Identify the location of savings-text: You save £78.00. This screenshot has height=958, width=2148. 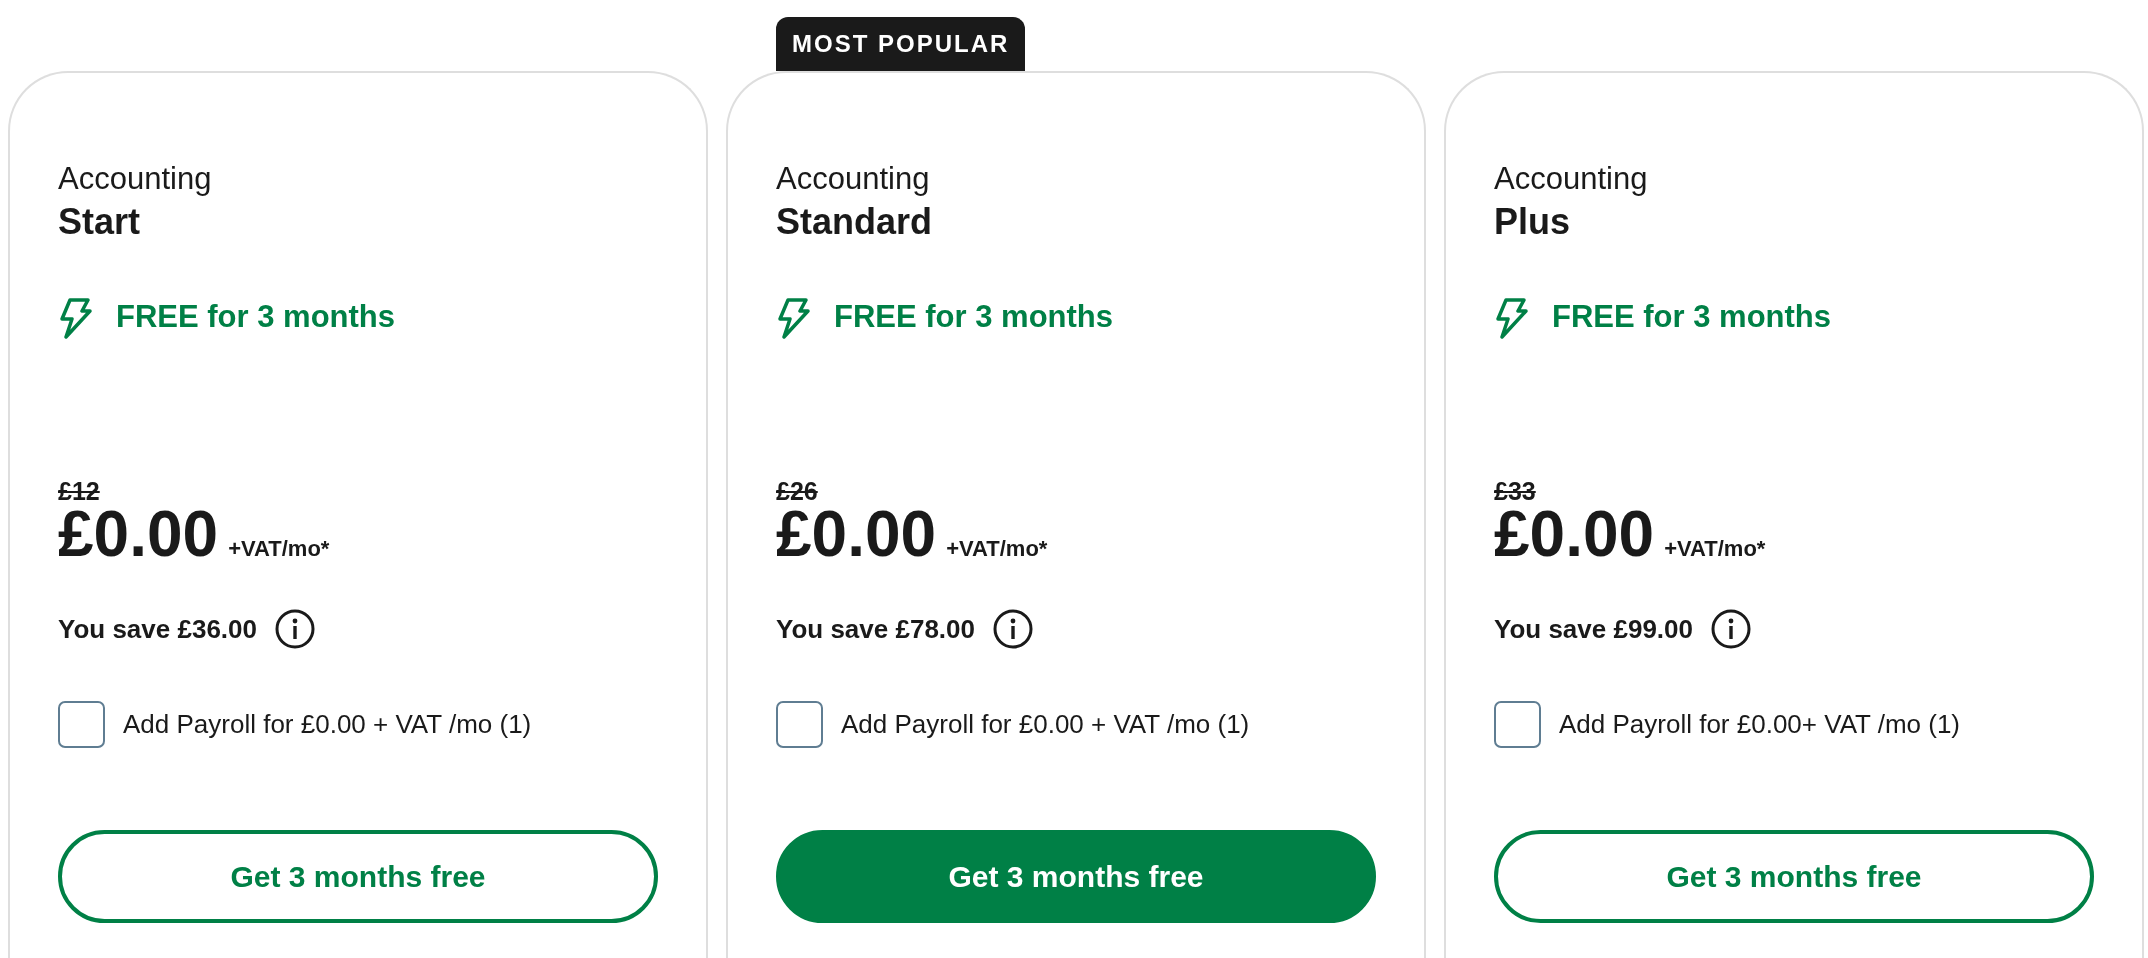
(875, 629).